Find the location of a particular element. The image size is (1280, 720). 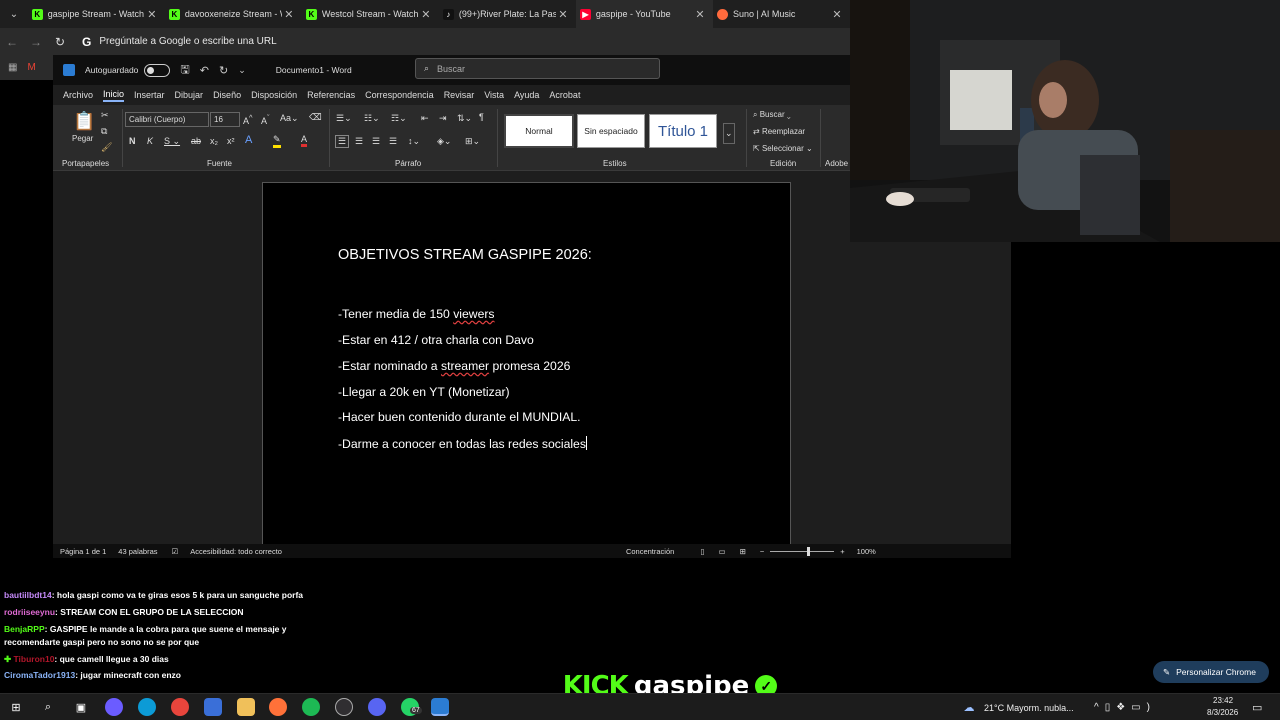

spotify-icon is located at coordinates (311, 707).